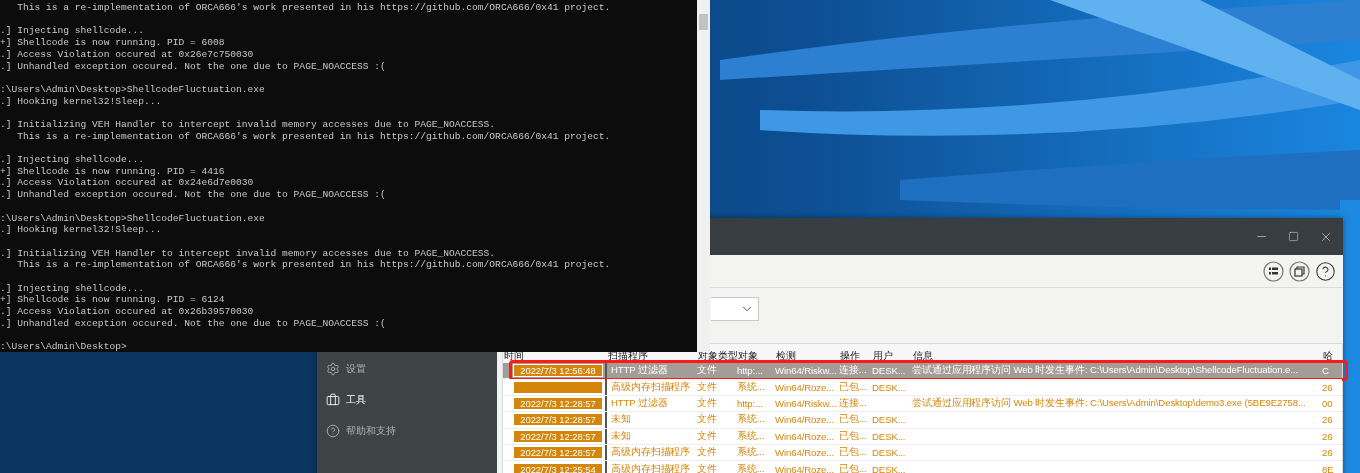 The height and width of the screenshot is (473, 1360). I want to click on list-icon, so click(1273, 271).